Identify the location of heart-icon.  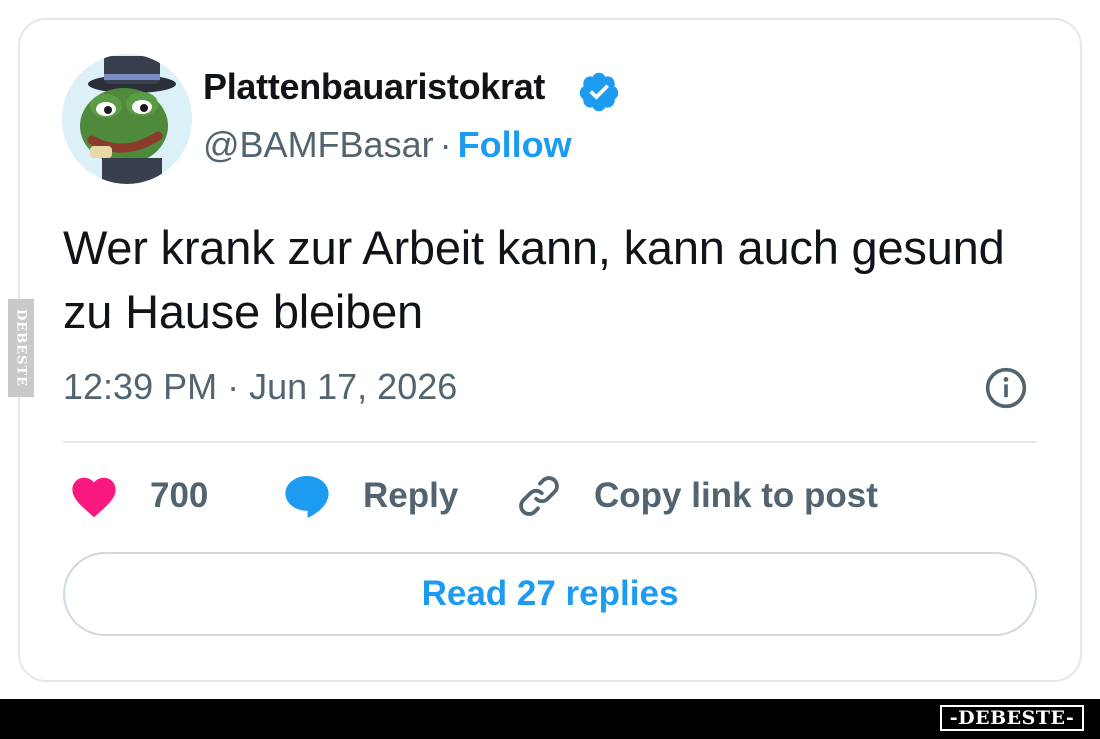
(94, 497).